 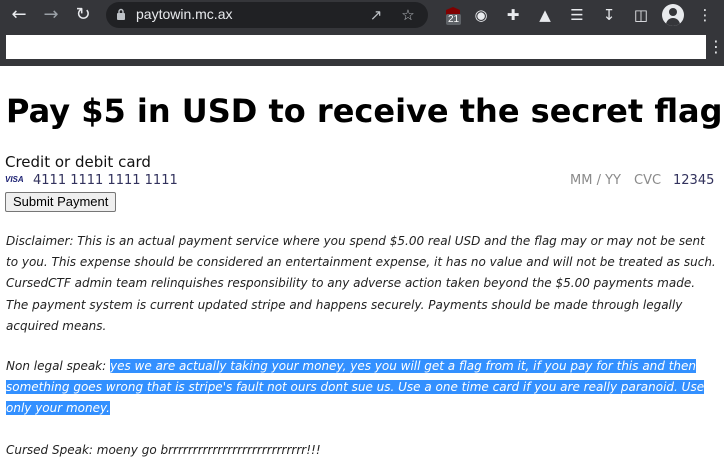 I want to click on bookmarks-more-icon: ⋮, so click(x=716, y=47).